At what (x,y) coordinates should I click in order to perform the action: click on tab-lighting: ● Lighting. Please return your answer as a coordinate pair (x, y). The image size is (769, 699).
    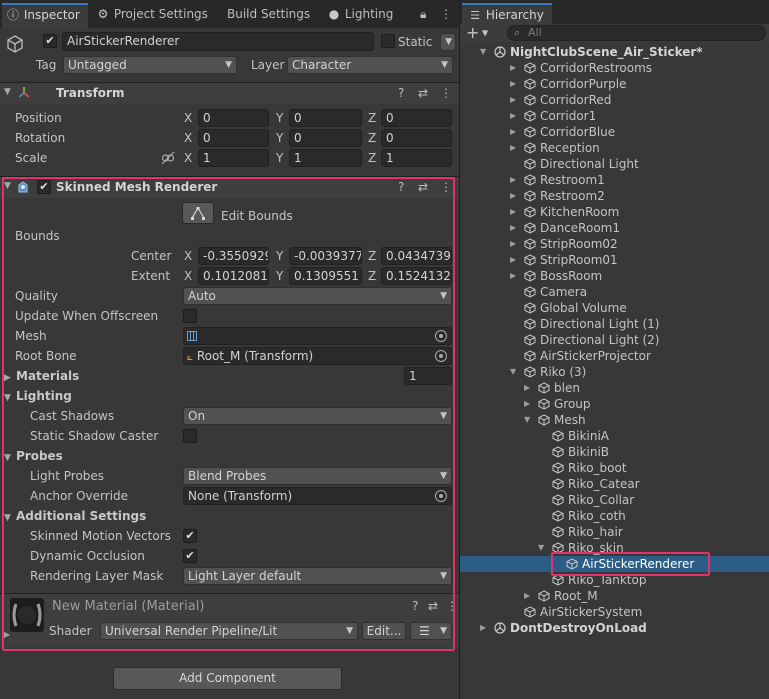
    Looking at the image, I should click on (362, 15).